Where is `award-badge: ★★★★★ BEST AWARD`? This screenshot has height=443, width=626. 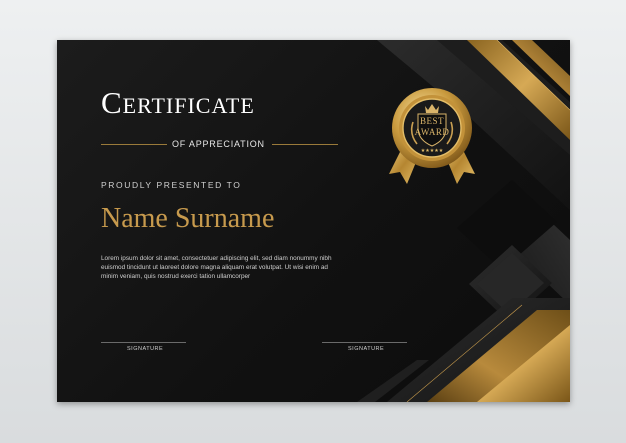 award-badge: ★★★★★ BEST AWARD is located at coordinates (432, 135).